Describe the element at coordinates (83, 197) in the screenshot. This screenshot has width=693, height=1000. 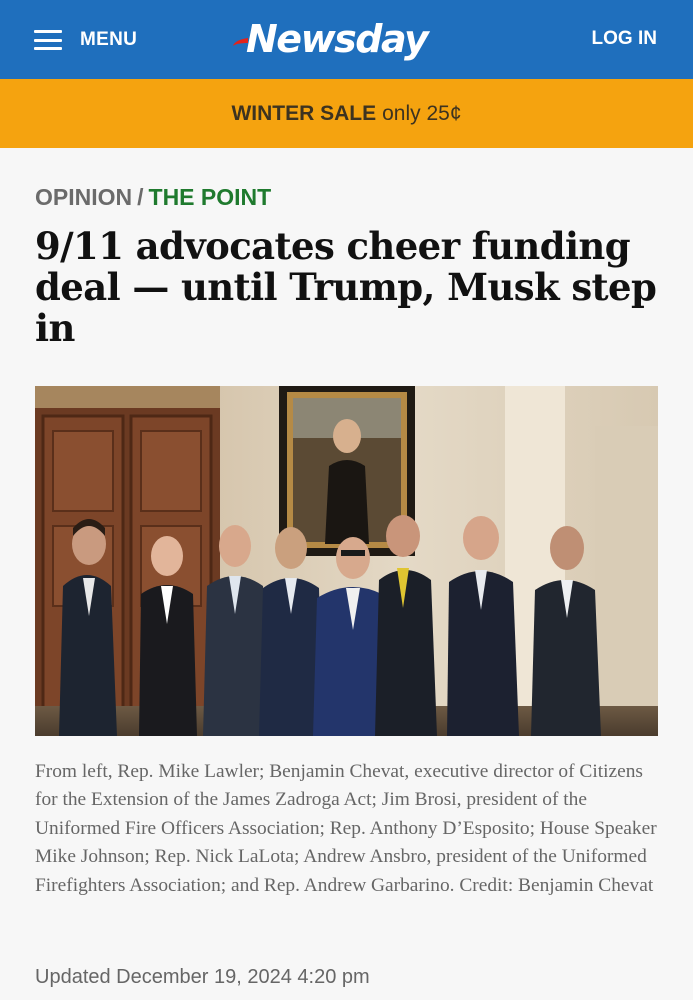
I see `section-link-opinion: OPINION` at that location.